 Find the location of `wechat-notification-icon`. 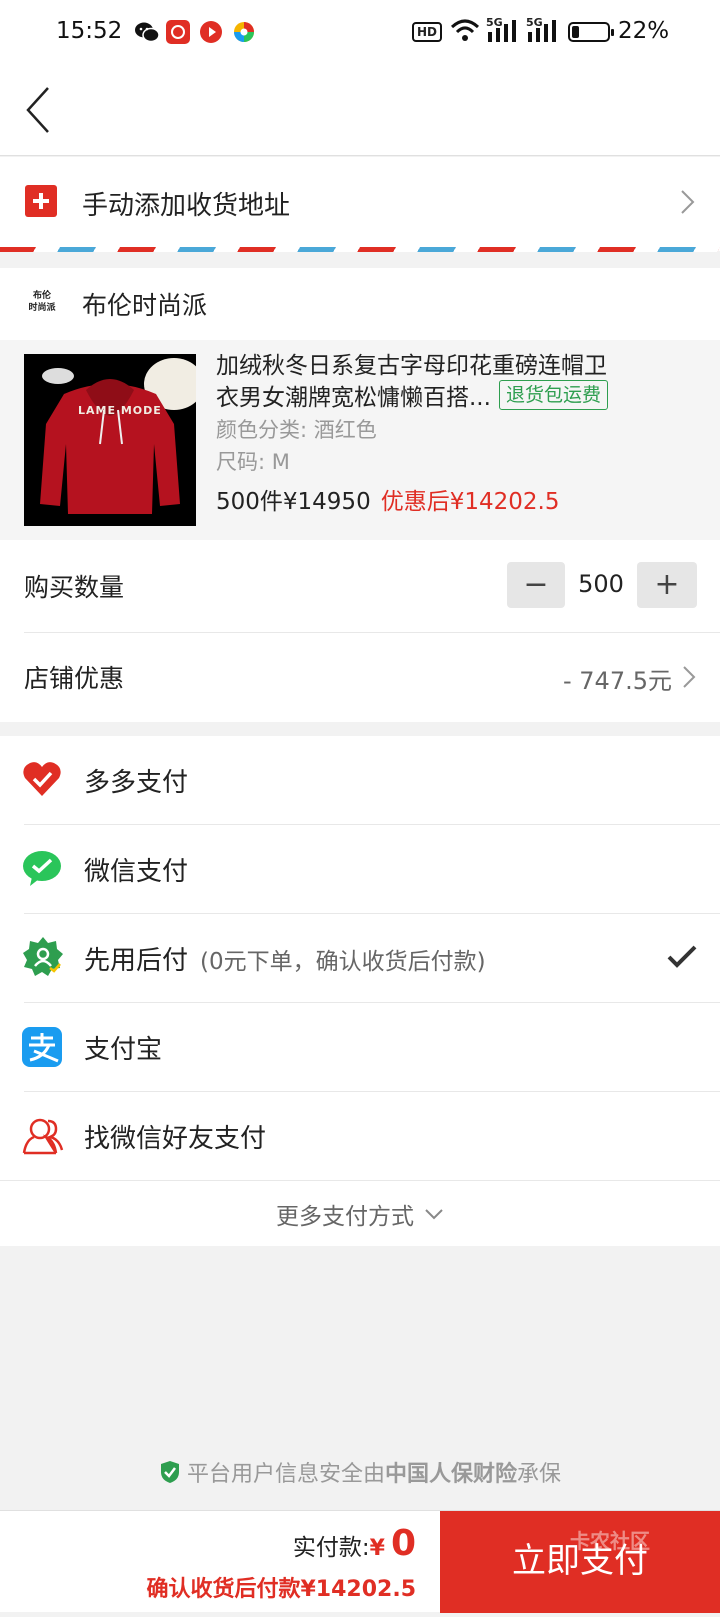

wechat-notification-icon is located at coordinates (147, 32).